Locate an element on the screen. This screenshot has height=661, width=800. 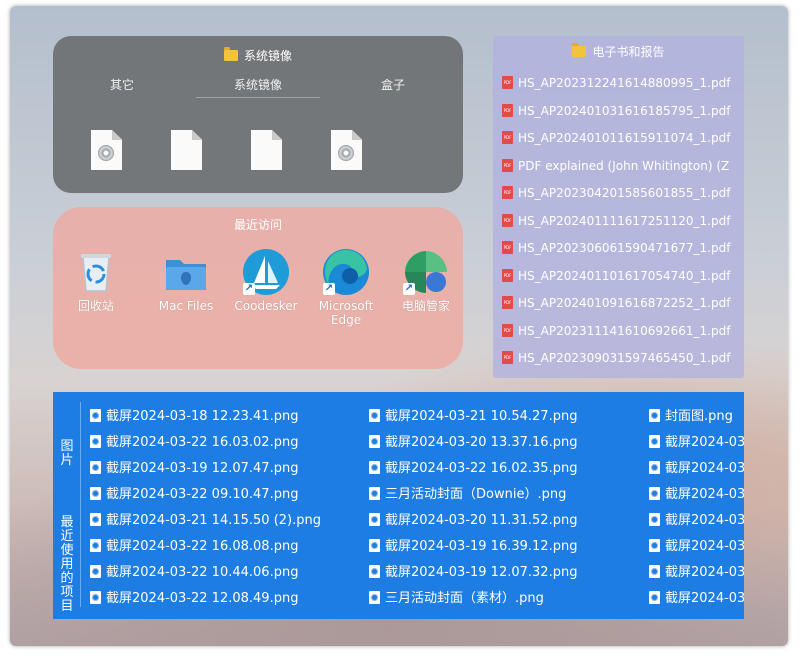
app-mac-files: Mac Files is located at coordinates (186, 280).